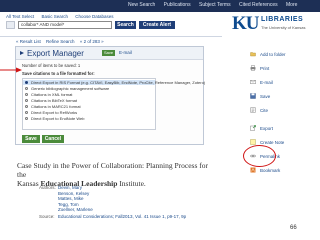 The width and height of the screenshot is (320, 240). What do you see at coordinates (245, 23) in the screenshot?
I see `logo-ku: KU` at bounding box center [245, 23].